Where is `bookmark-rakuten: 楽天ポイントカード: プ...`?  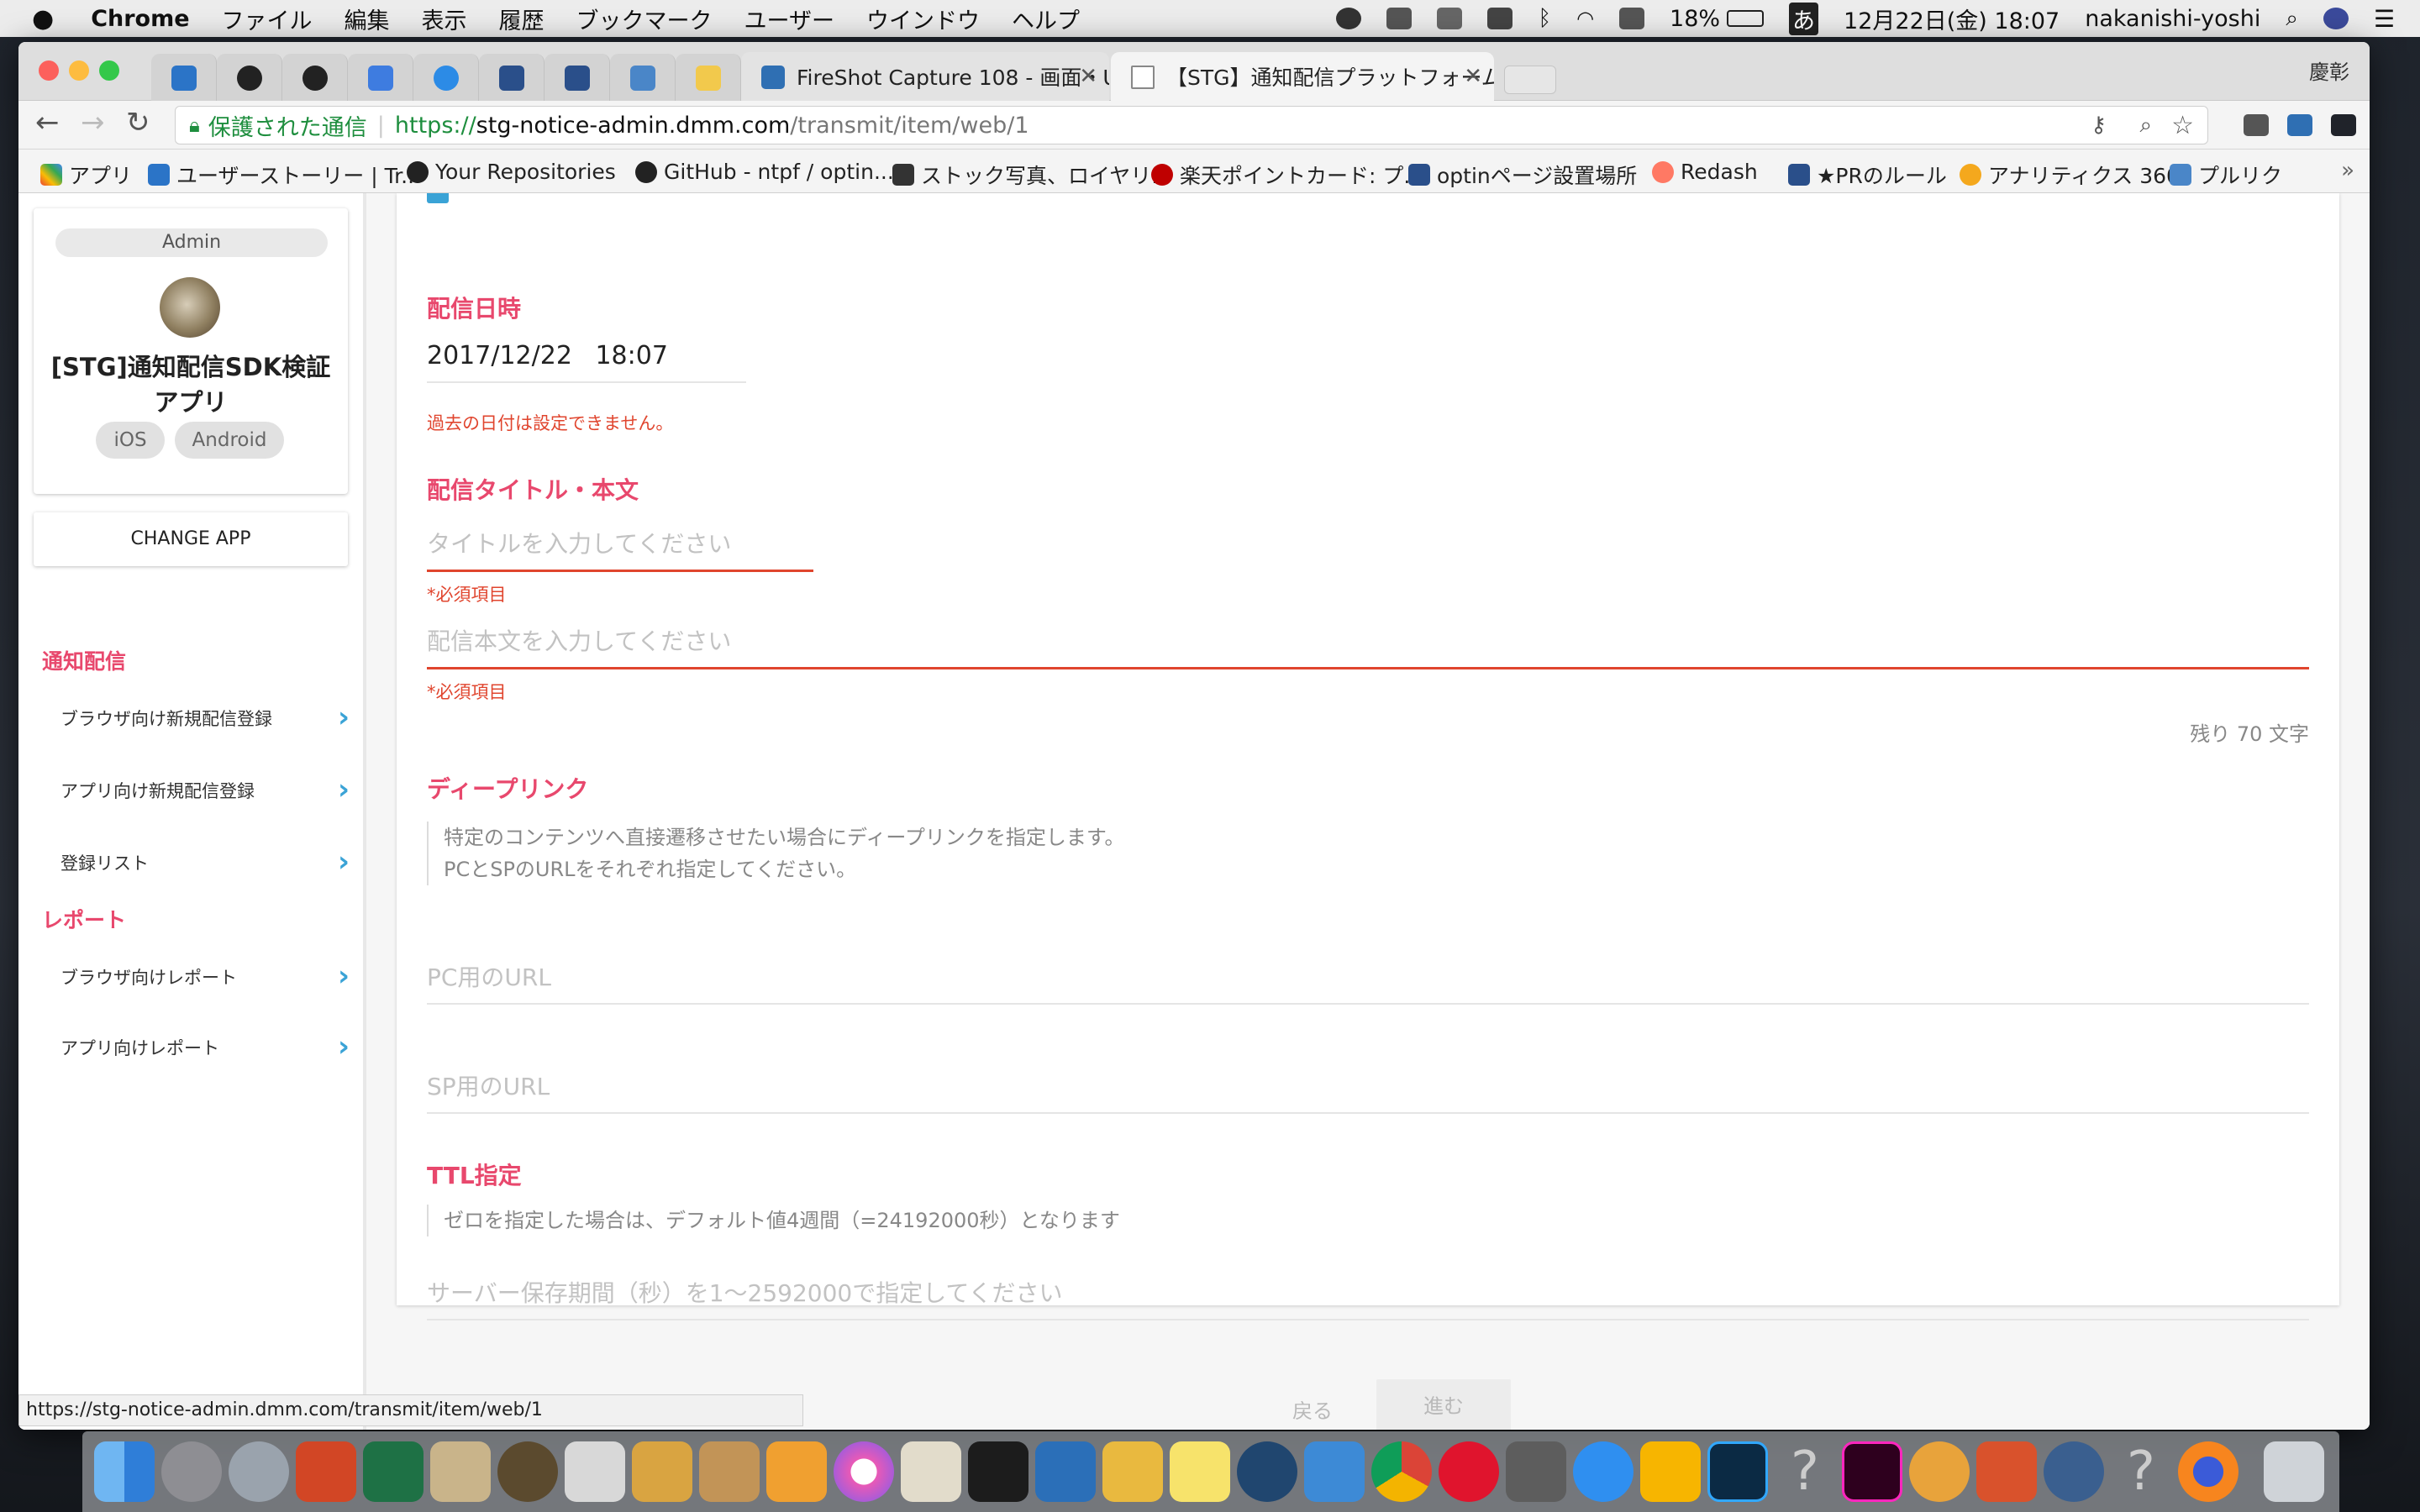
bookmark-rakuten: 楽天ポイントカード: プ... is located at coordinates (1287, 175).